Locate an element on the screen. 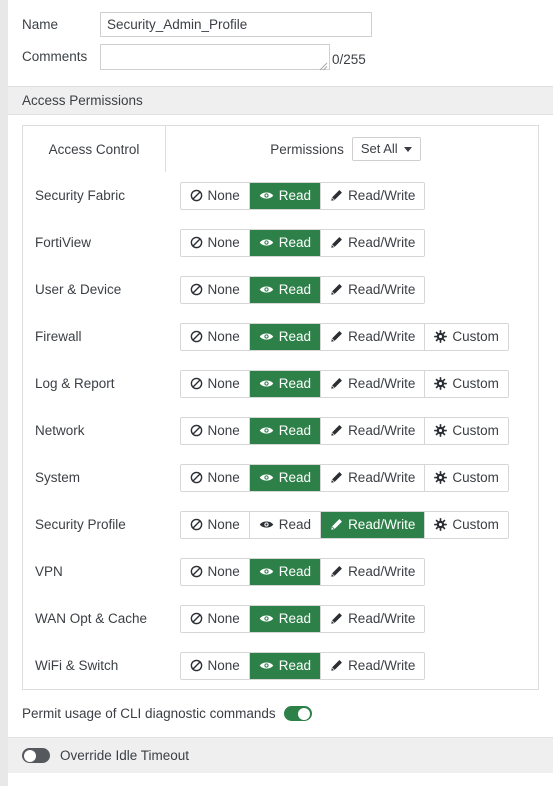  table-row: WiFi & Switch None Read Read/Write is located at coordinates (281, 666).